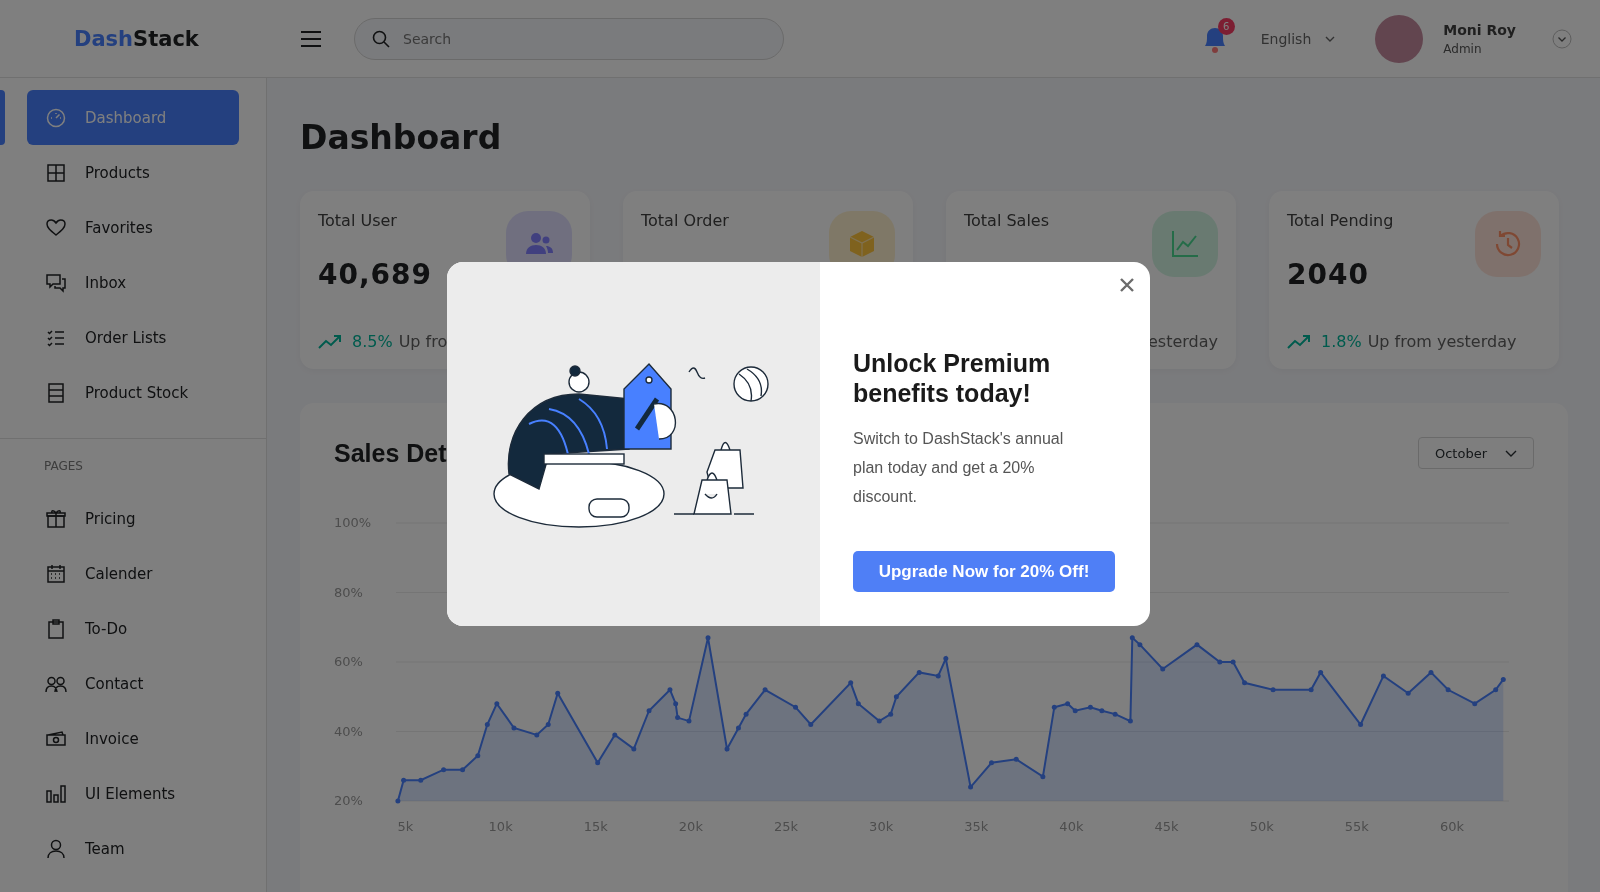 This screenshot has height=892, width=1600. Describe the element at coordinates (1182, 341) in the screenshot. I see `trend-text: esterday` at that location.